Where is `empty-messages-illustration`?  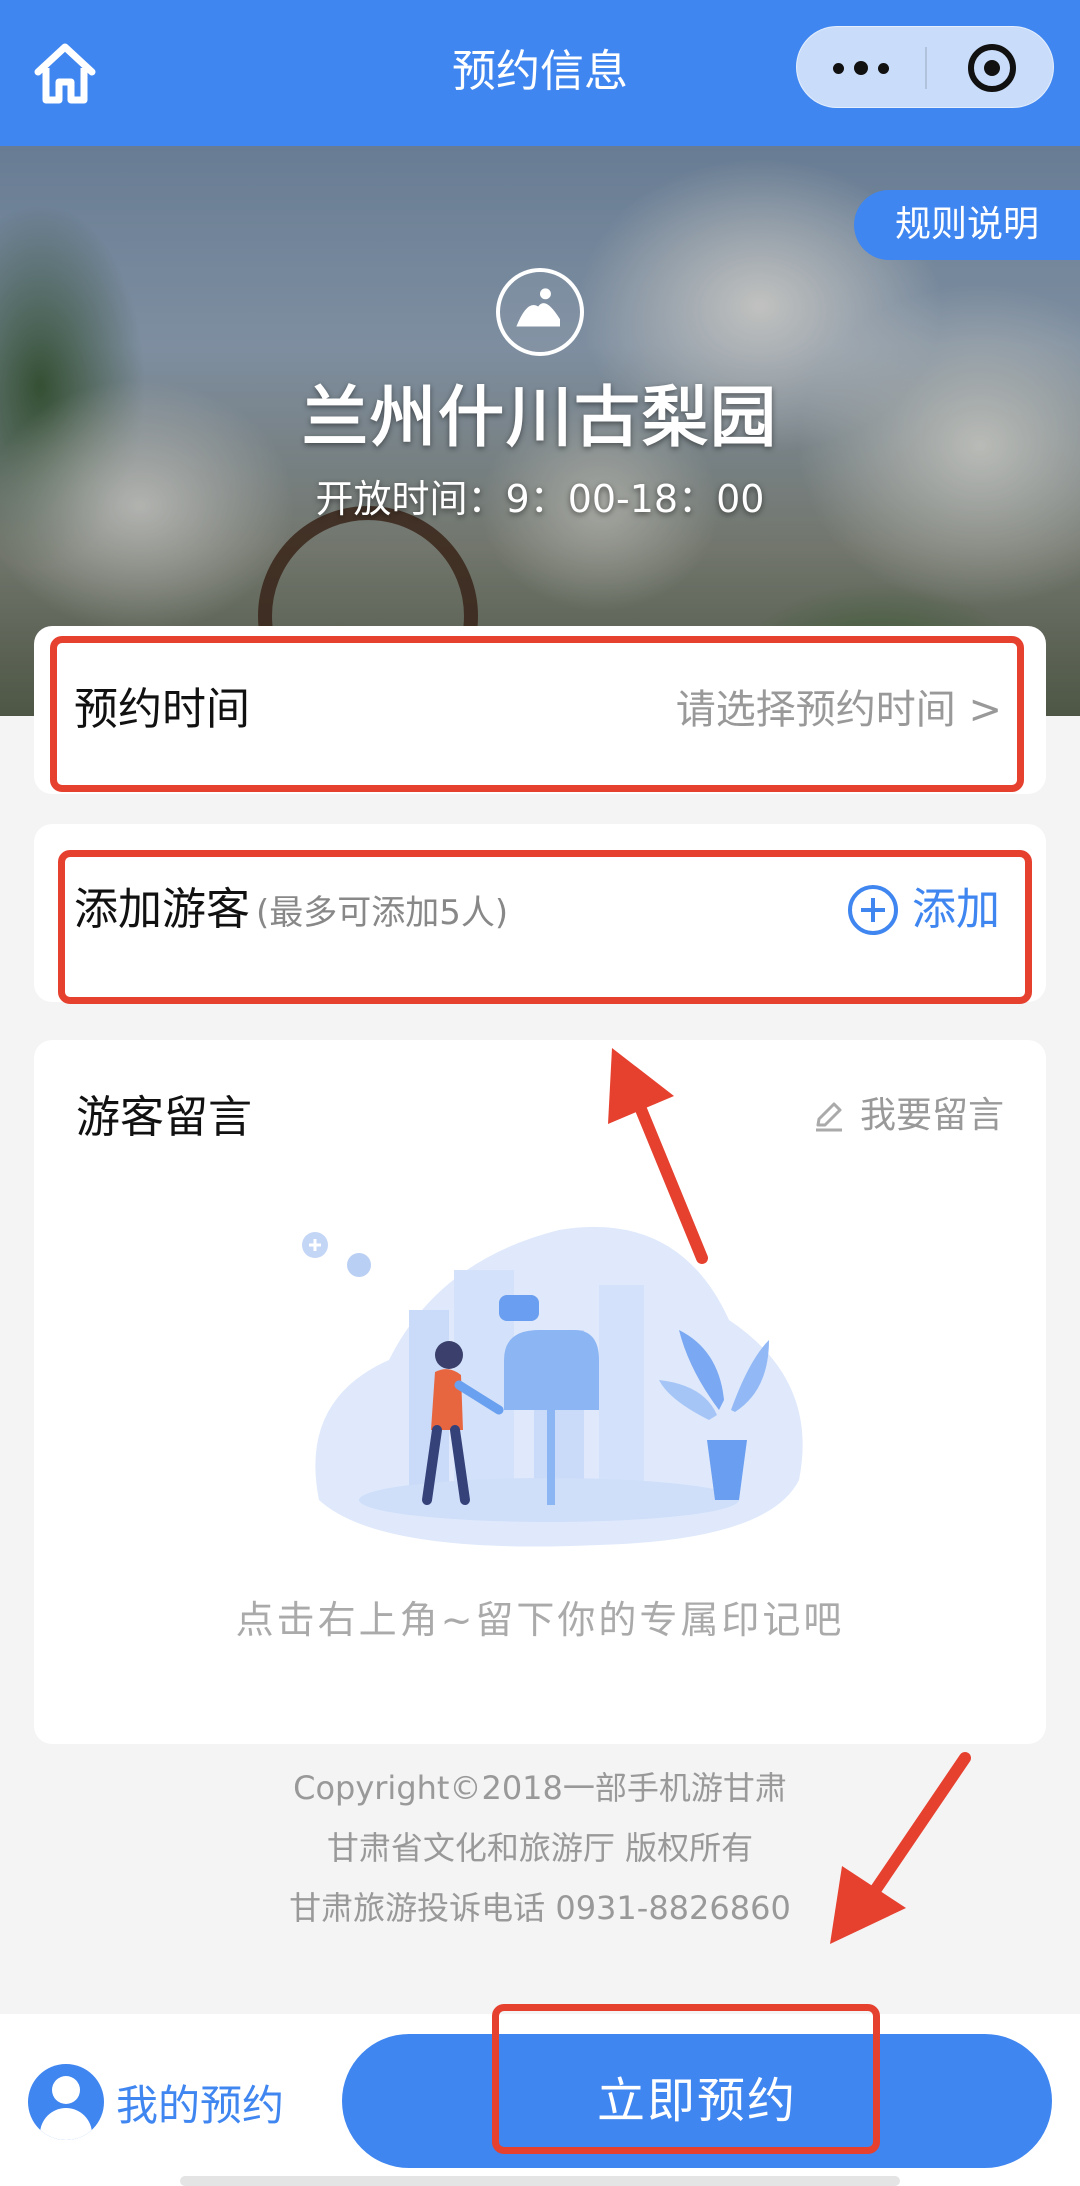 empty-messages-illustration is located at coordinates (552, 1386).